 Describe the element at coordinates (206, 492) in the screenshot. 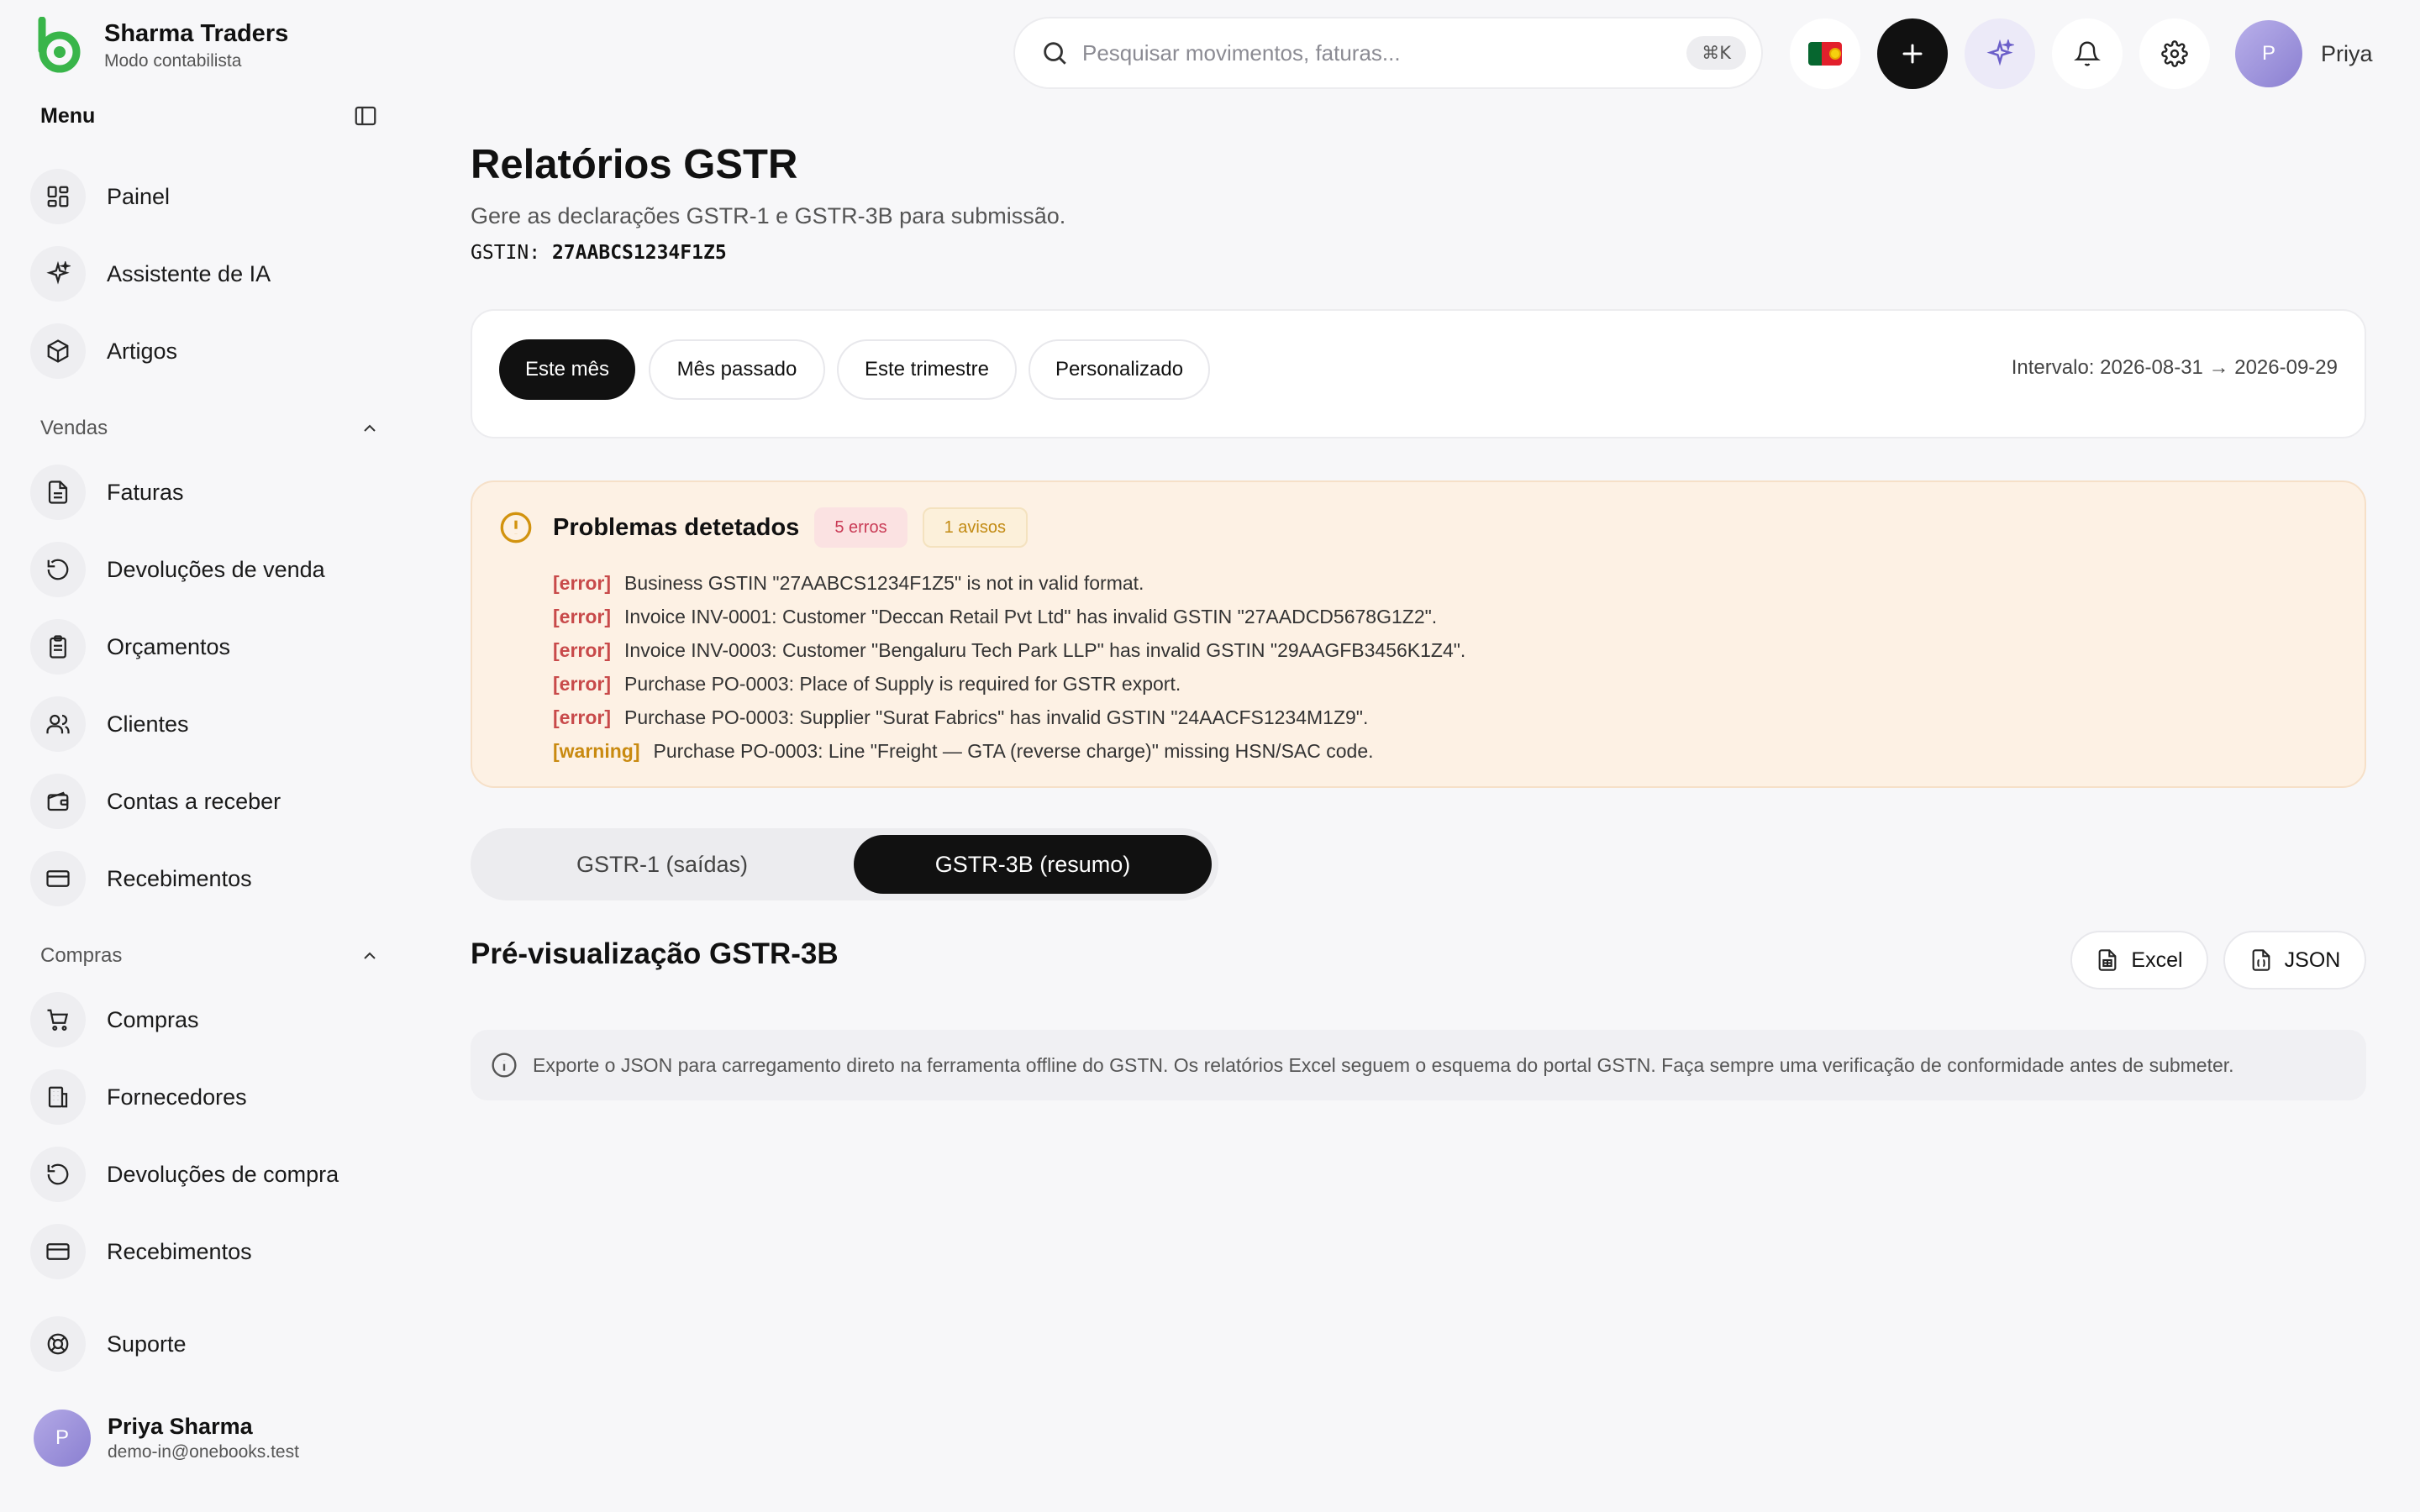

I see `sidebar-item-faturas: Faturas` at that location.